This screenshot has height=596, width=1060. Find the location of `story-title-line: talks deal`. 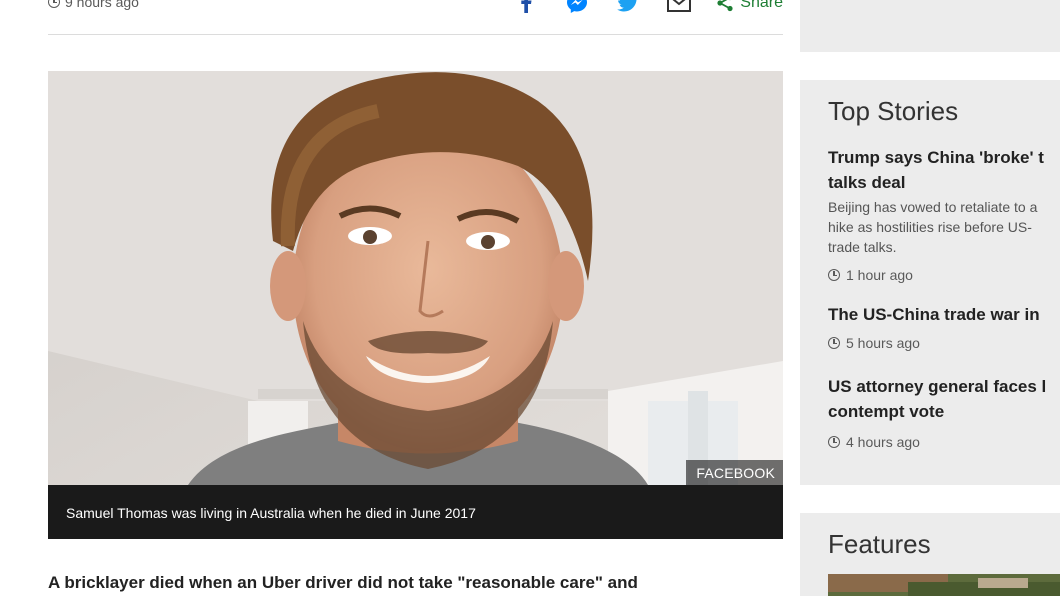

story-title-line: talks deal is located at coordinates (867, 182).